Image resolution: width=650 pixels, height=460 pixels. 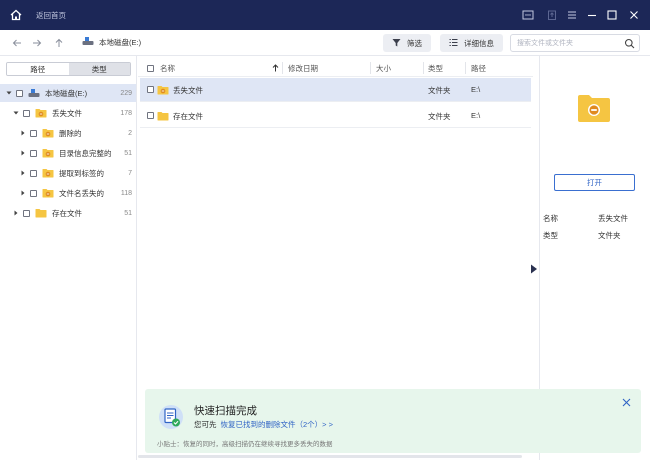 I want to click on back-arrow-icon, so click(x=17, y=43).